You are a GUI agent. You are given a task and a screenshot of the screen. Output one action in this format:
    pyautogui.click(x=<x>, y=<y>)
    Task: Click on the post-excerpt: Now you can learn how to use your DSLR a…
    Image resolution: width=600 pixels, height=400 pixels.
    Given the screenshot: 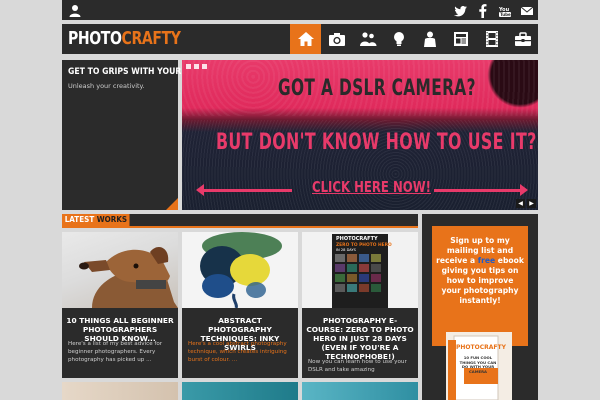 What is the action you would take?
    pyautogui.click(x=357, y=366)
    